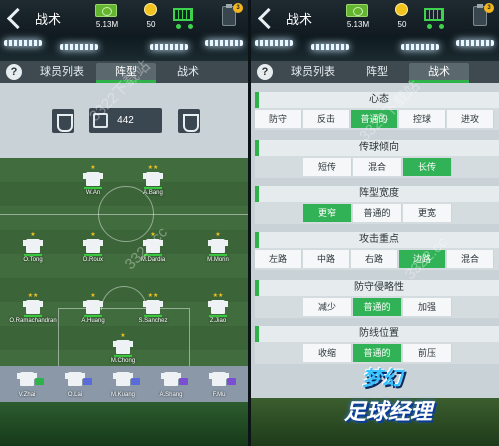  I want to click on tab-formation: 阵型, so click(377, 72).